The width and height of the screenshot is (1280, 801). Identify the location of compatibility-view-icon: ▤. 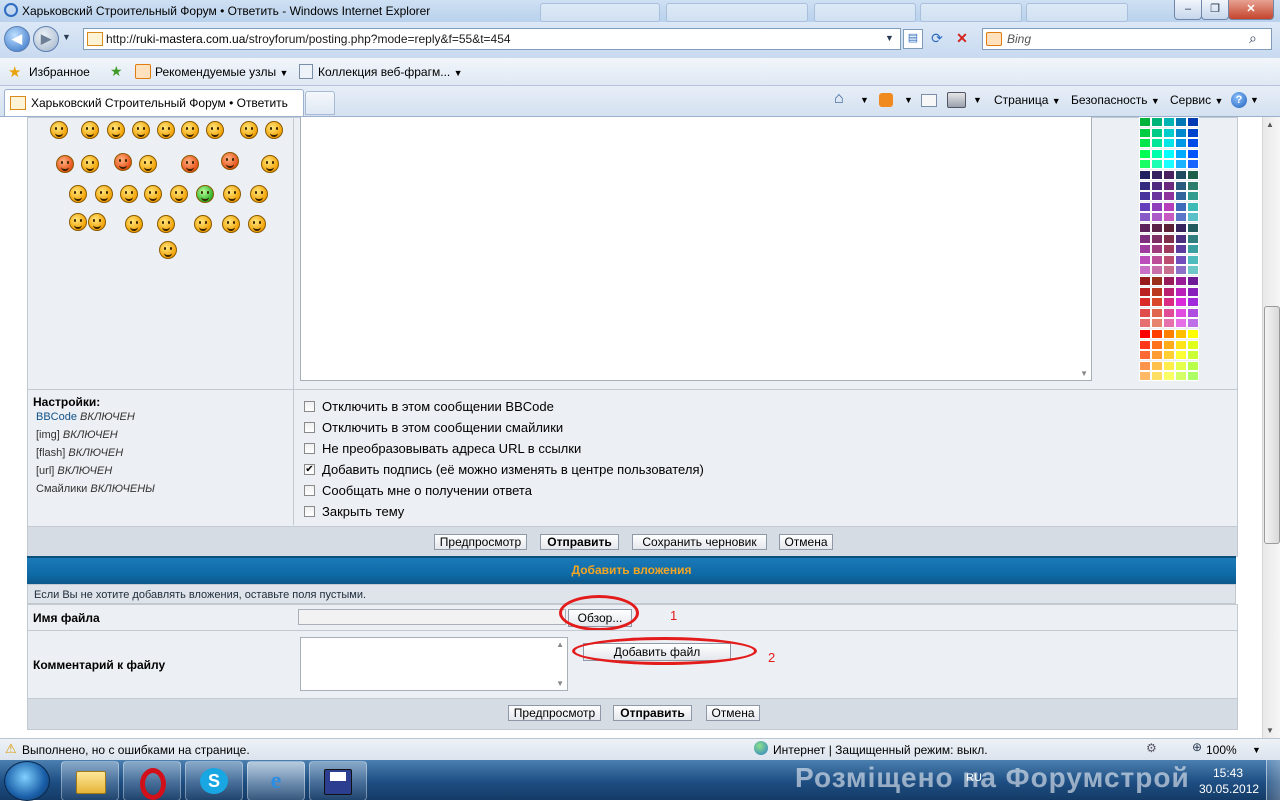
(913, 39).